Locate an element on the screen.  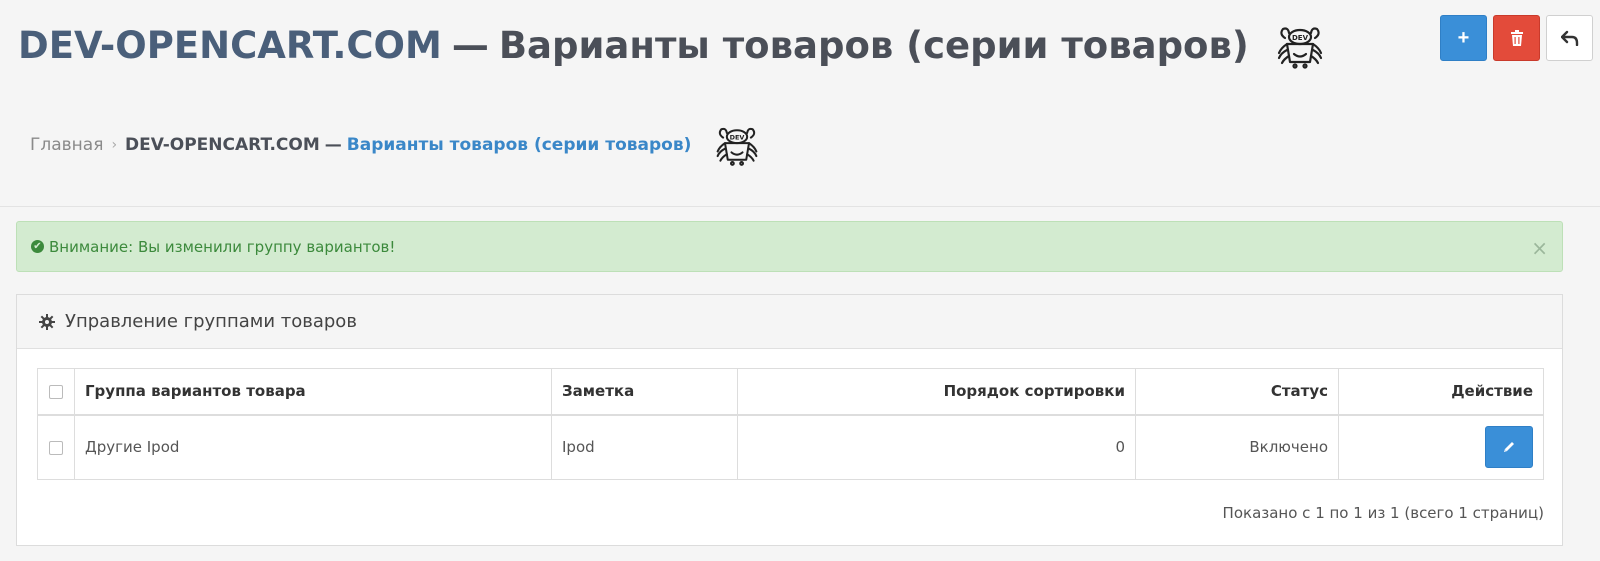
alert-message: Внимание: Вы изменили группу вариантов! is located at coordinates (222, 246).